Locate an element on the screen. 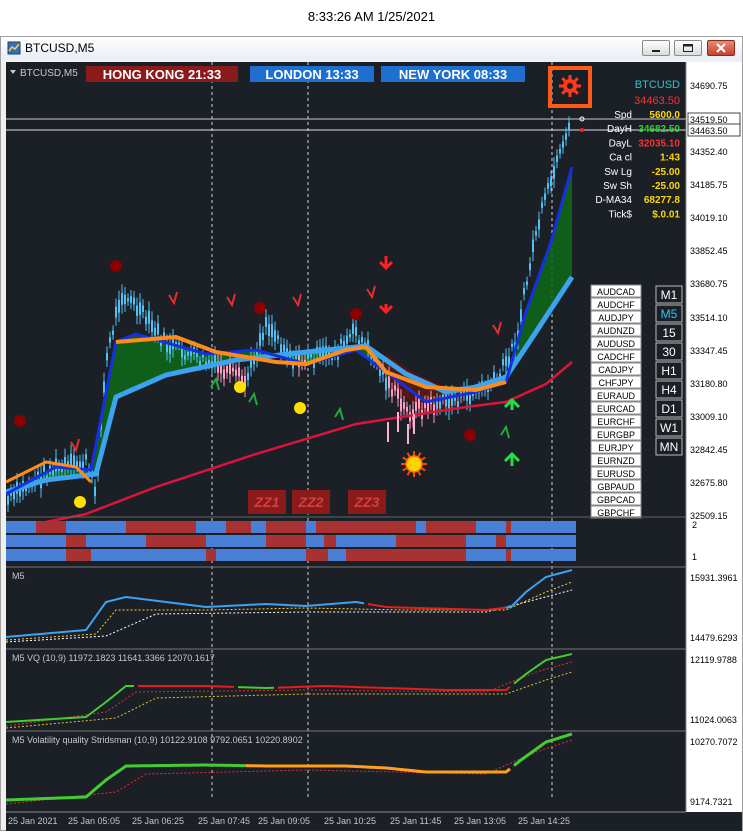 The height and width of the screenshot is (836, 743). symbol-label: CADJPY is located at coordinates (616, 370).